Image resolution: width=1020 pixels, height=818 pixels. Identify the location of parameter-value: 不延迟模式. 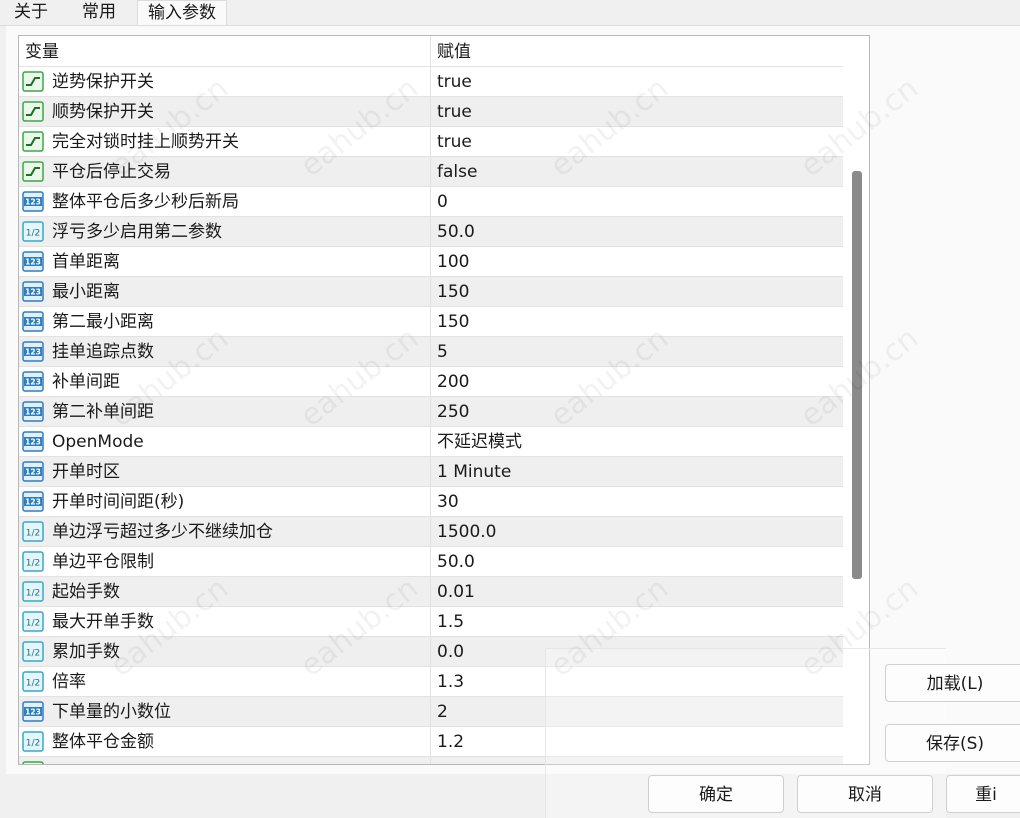
(479, 442).